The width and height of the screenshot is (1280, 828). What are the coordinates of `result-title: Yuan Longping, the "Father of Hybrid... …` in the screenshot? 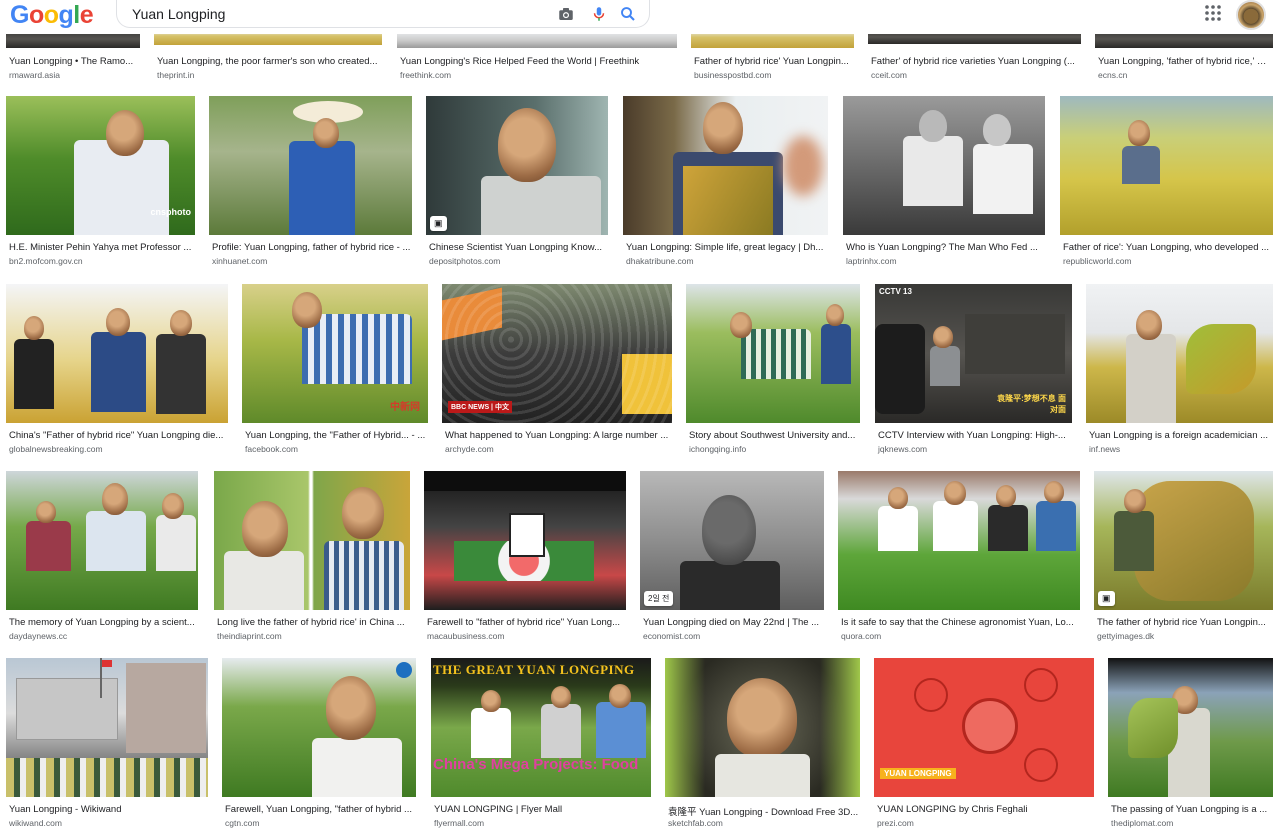 It's located at (336, 435).